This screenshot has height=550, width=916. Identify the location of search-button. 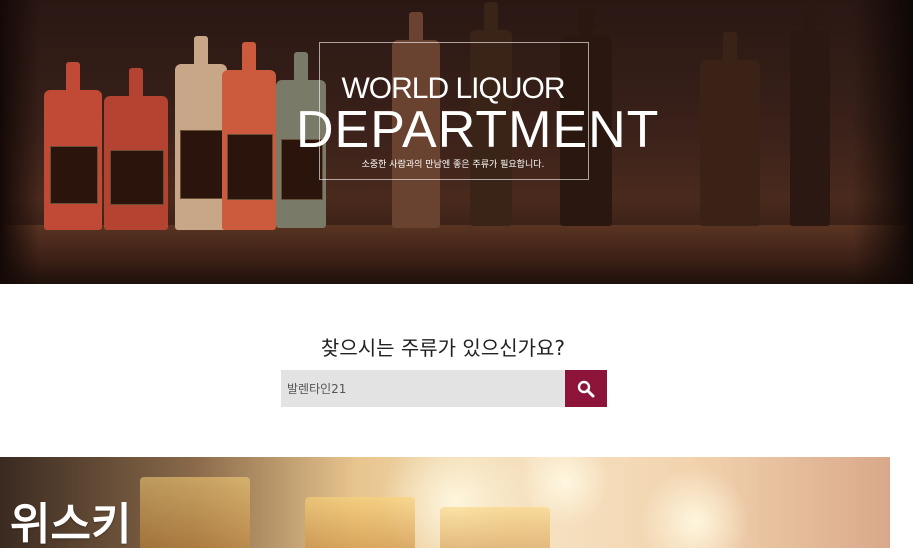
(586, 388).